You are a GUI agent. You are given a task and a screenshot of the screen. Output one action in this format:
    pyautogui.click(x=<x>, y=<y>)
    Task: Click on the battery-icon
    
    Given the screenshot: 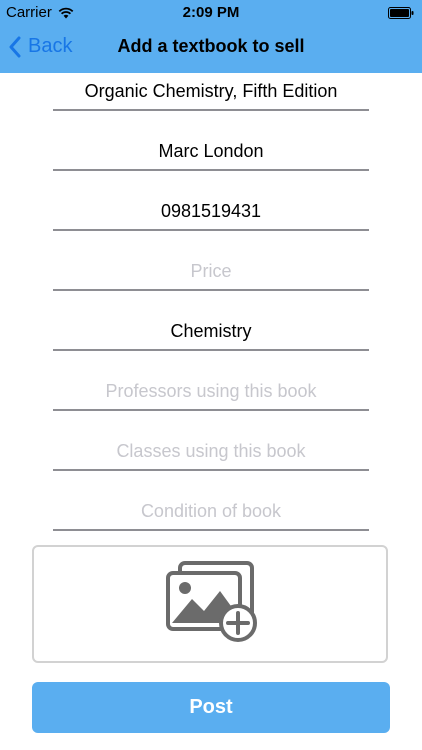 What is the action you would take?
    pyautogui.click(x=401, y=13)
    